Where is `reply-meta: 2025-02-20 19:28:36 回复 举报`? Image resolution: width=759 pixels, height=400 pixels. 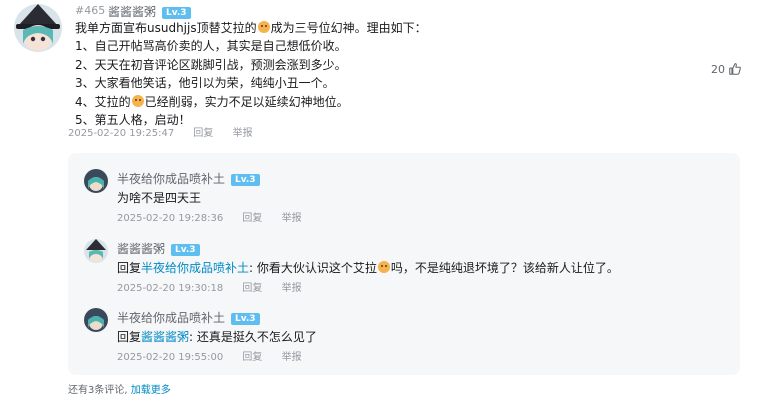
reply-meta: 2025-02-20 19:28:36 回复 举报 is located at coordinates (217, 216).